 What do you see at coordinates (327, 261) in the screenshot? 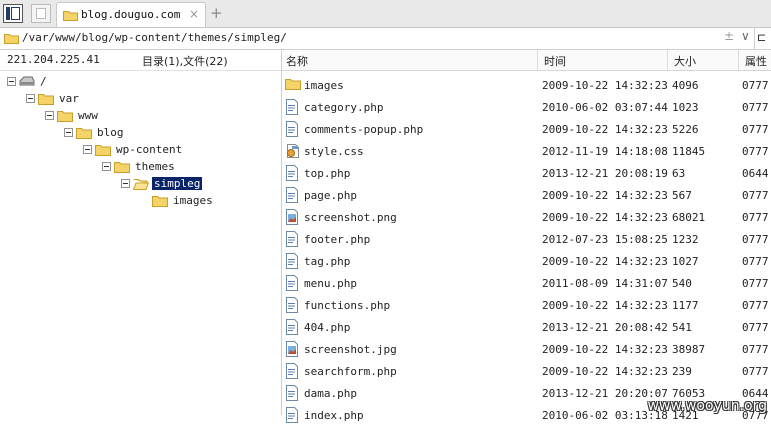
I see `file-name: tag.php` at bounding box center [327, 261].